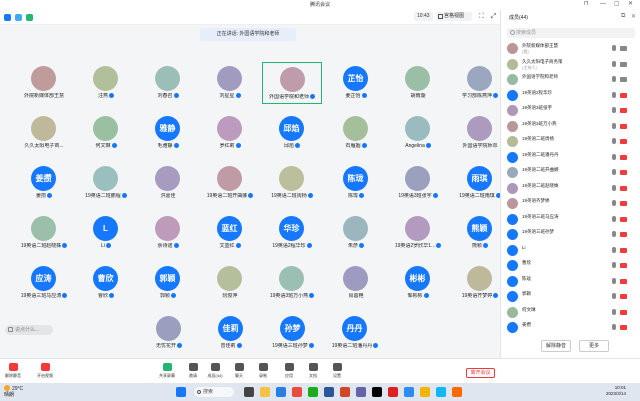  Describe the element at coordinates (168, 83) in the screenshot. I see `participant-tile: 刘春召` at that location.